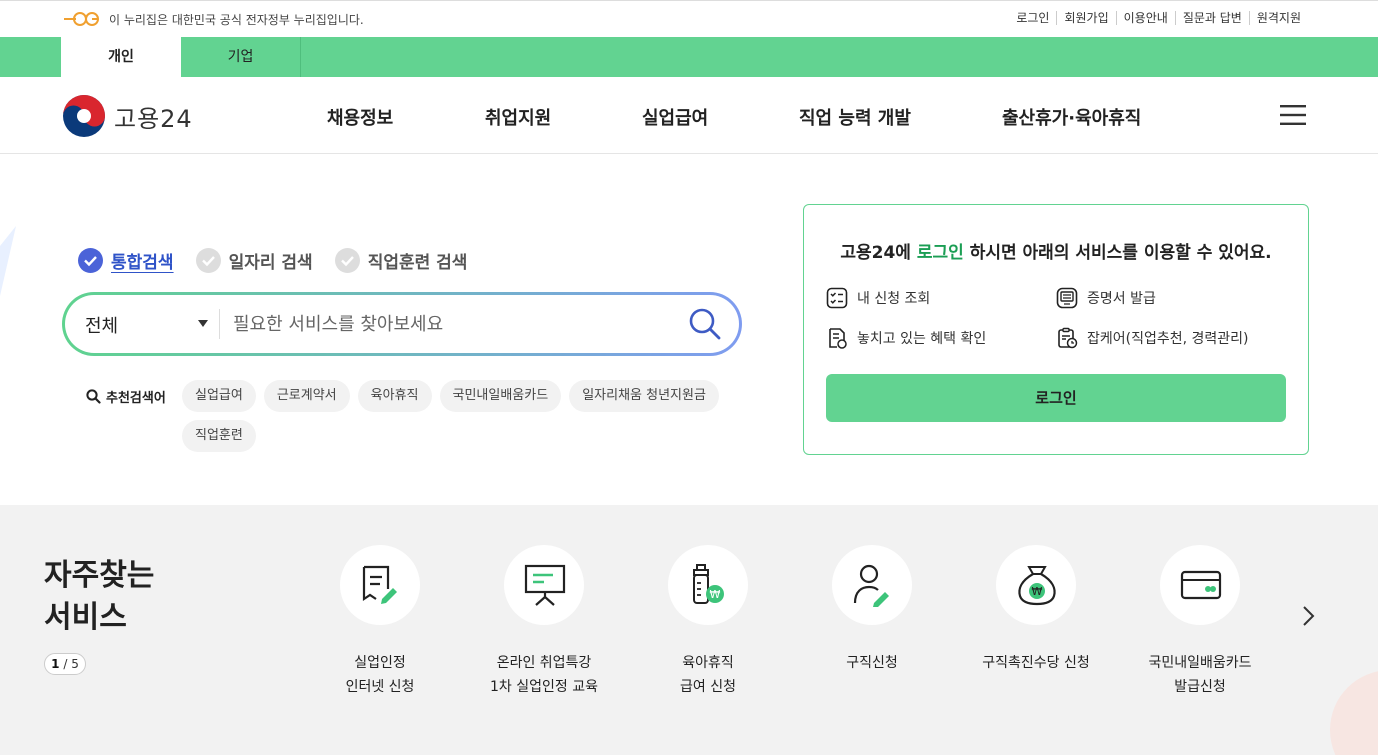 The height and width of the screenshot is (755, 1378). I want to click on service-job-promotion-allowance: ₩ 구직촉진수당 신청, so click(1036, 610).